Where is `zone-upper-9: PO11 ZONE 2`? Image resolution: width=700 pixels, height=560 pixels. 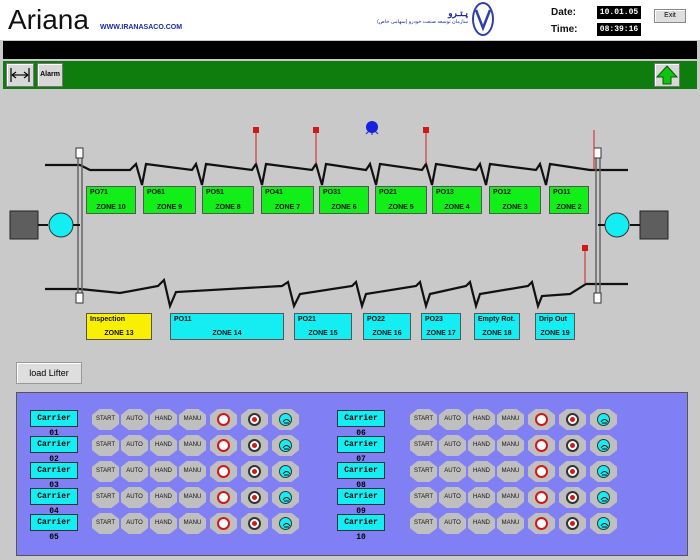
zone-upper-9: PO11 ZONE 2 is located at coordinates (569, 200).